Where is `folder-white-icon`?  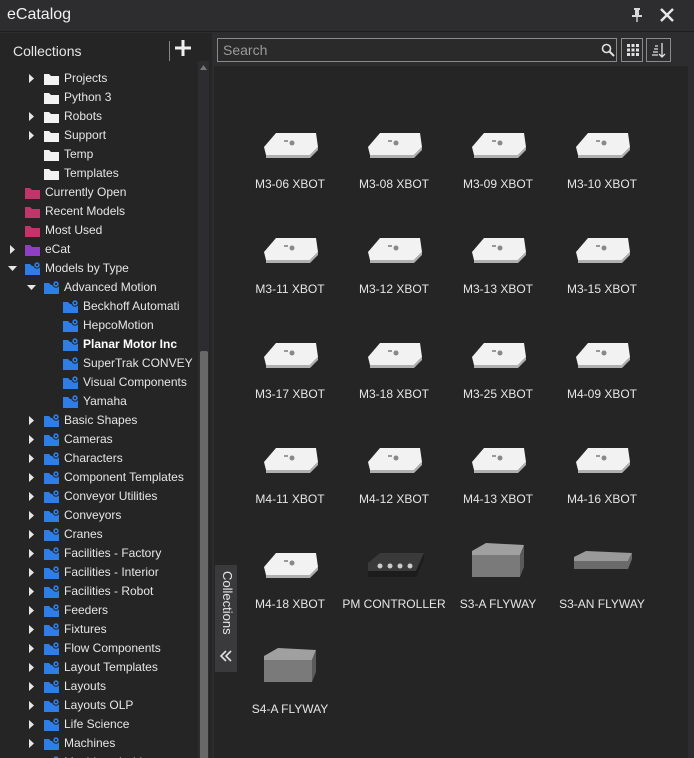
folder-white-icon is located at coordinates (51, 79).